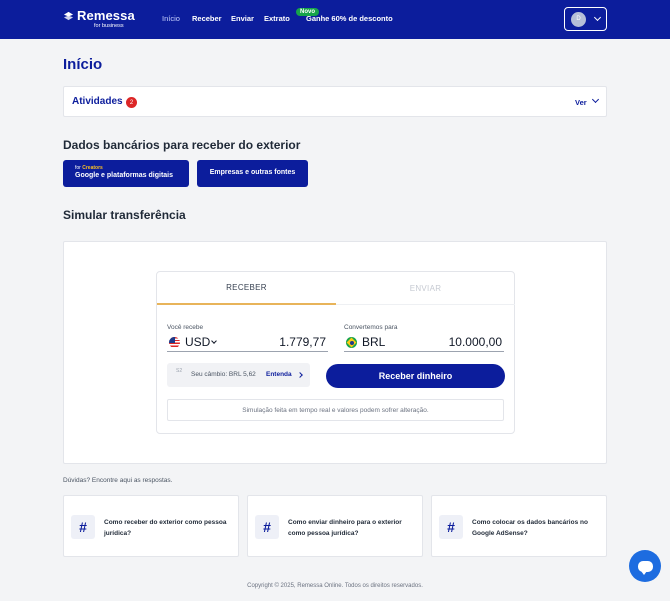 Image resolution: width=670 pixels, height=601 pixels. Describe the element at coordinates (371, 327) in the screenshot. I see `convert-label: Convertemos para` at that location.